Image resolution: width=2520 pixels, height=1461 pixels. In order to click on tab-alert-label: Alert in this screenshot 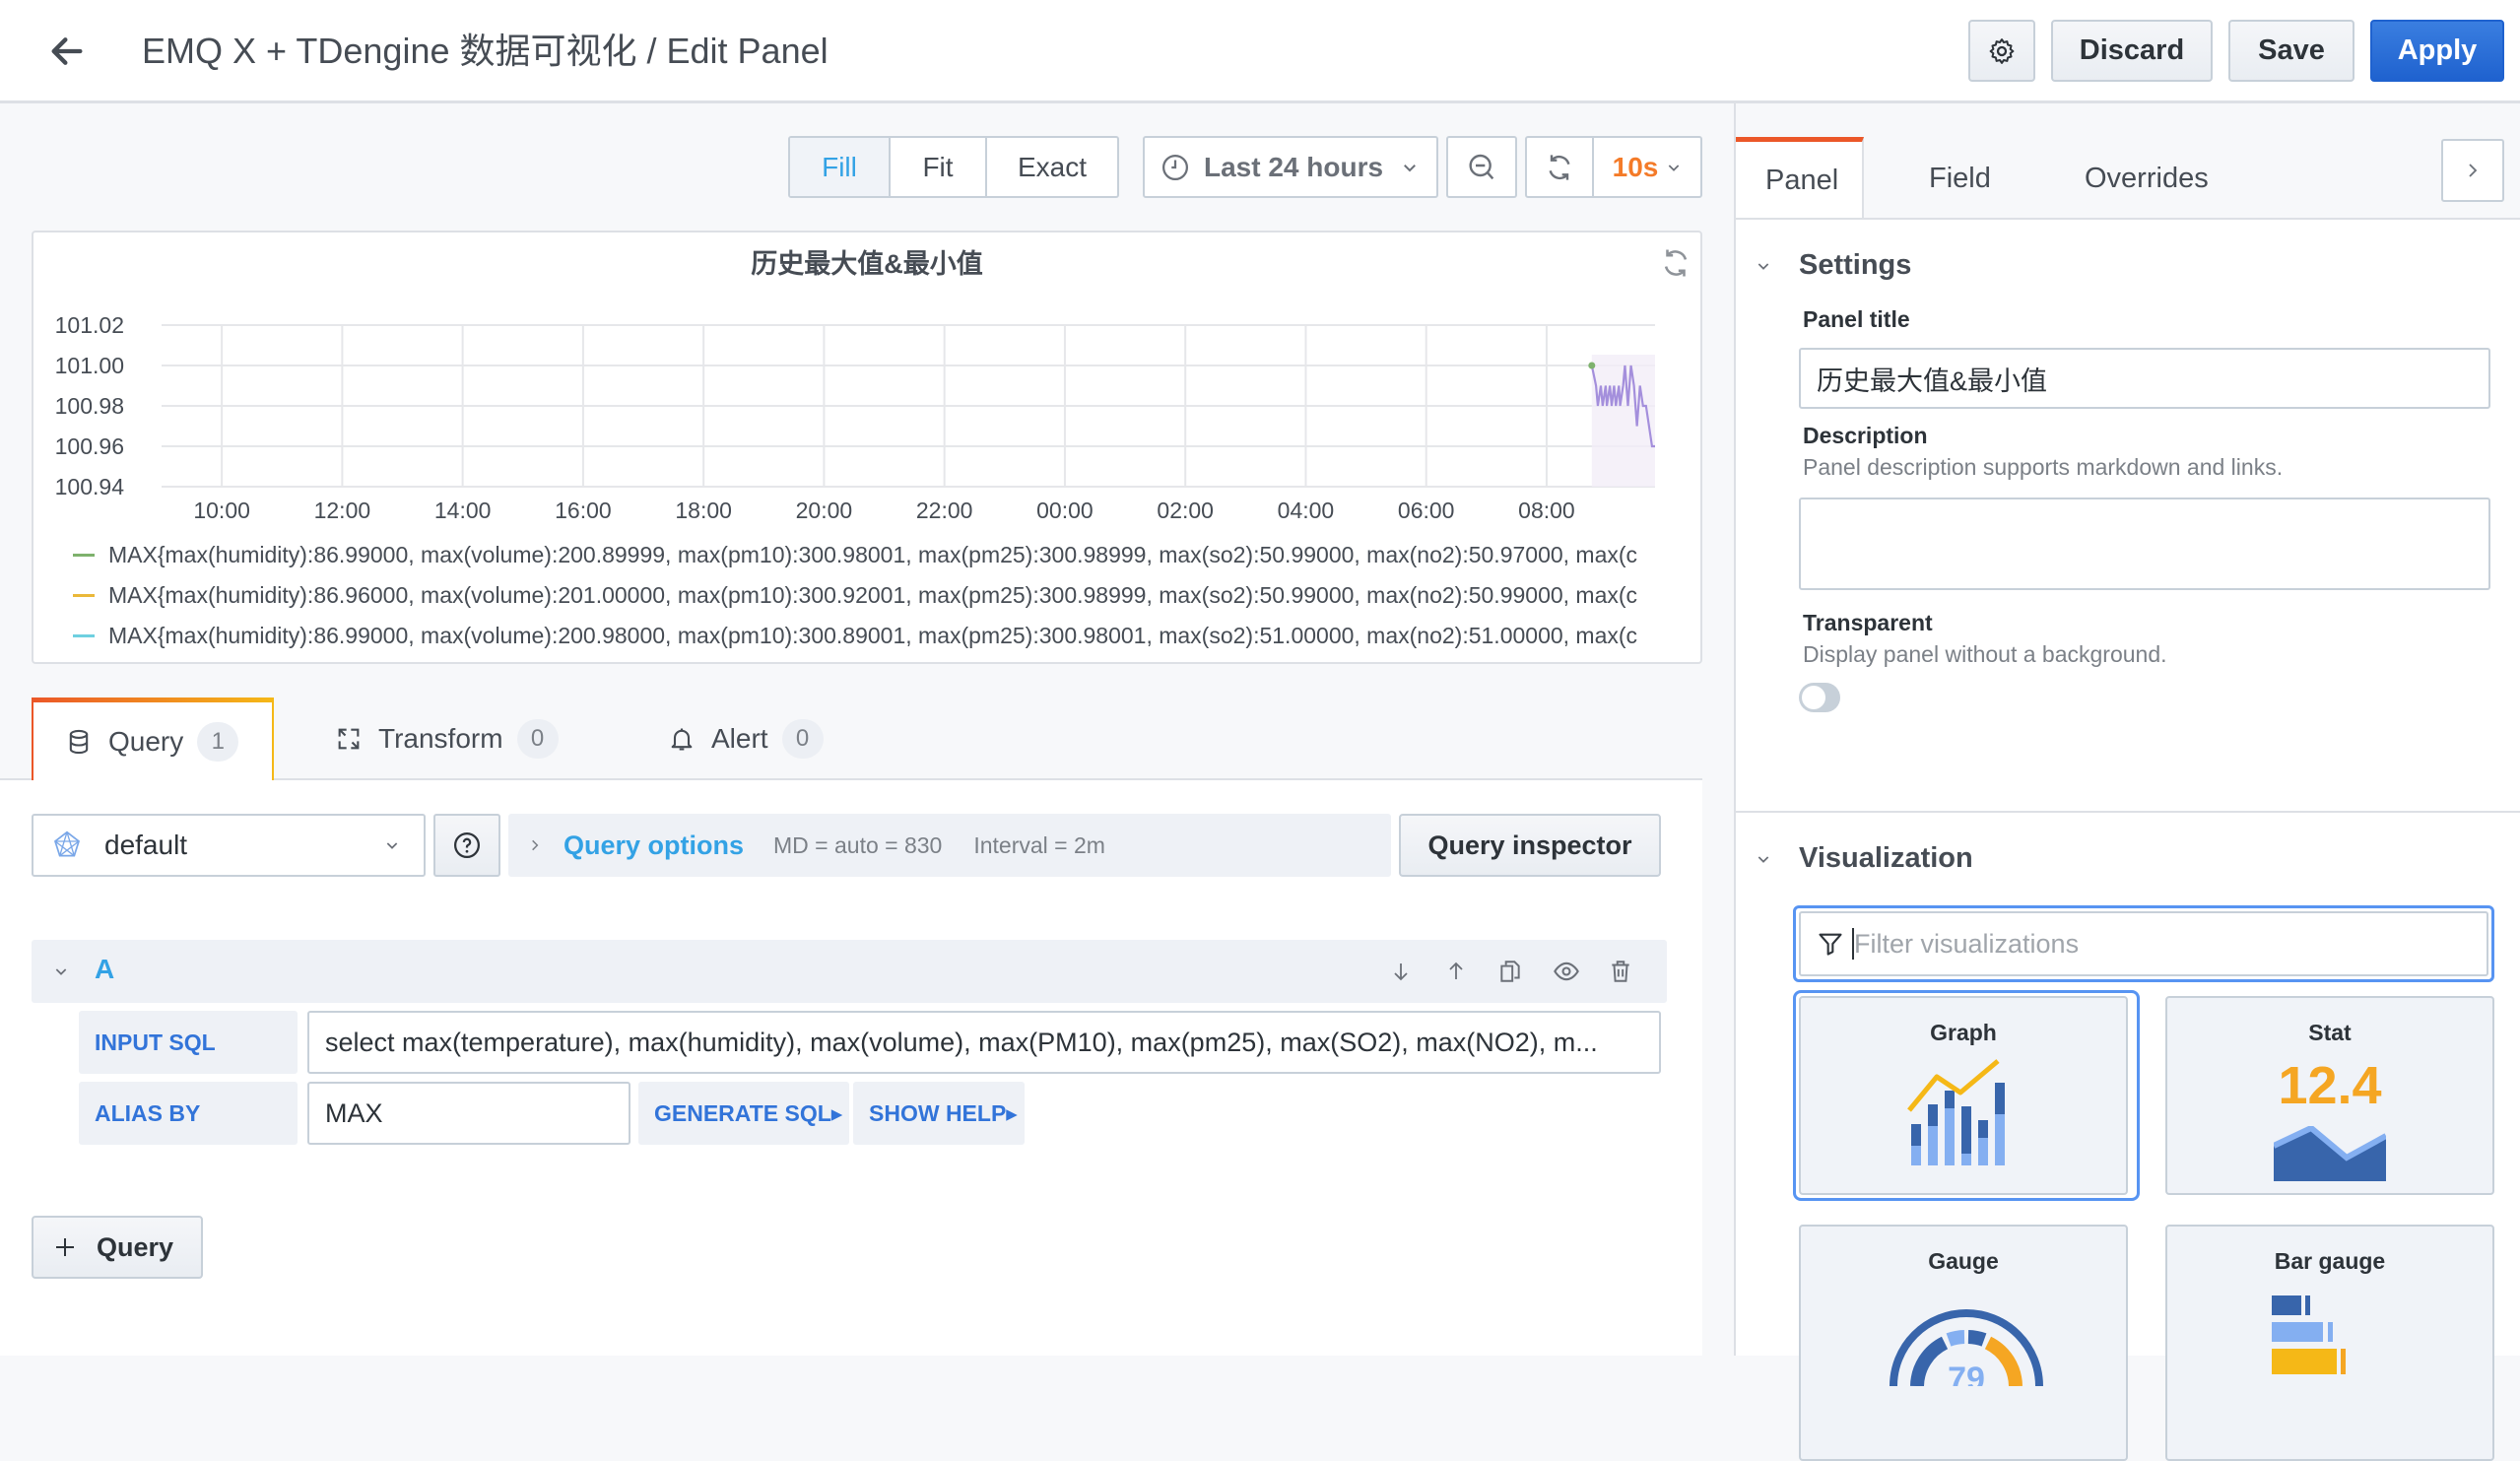, I will do `click(739, 738)`.